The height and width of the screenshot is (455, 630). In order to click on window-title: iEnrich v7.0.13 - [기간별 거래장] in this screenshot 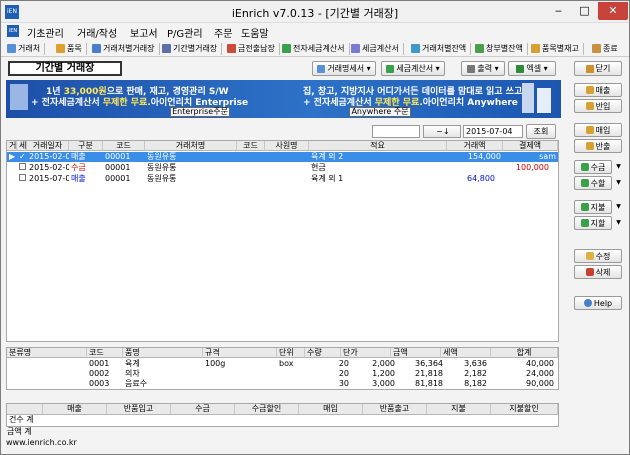, I will do `click(315, 13)`.